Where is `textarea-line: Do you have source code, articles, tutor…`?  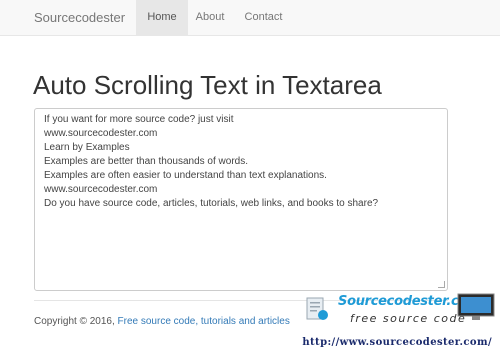 textarea-line: Do you have source code, articles, tutor… is located at coordinates (211, 203).